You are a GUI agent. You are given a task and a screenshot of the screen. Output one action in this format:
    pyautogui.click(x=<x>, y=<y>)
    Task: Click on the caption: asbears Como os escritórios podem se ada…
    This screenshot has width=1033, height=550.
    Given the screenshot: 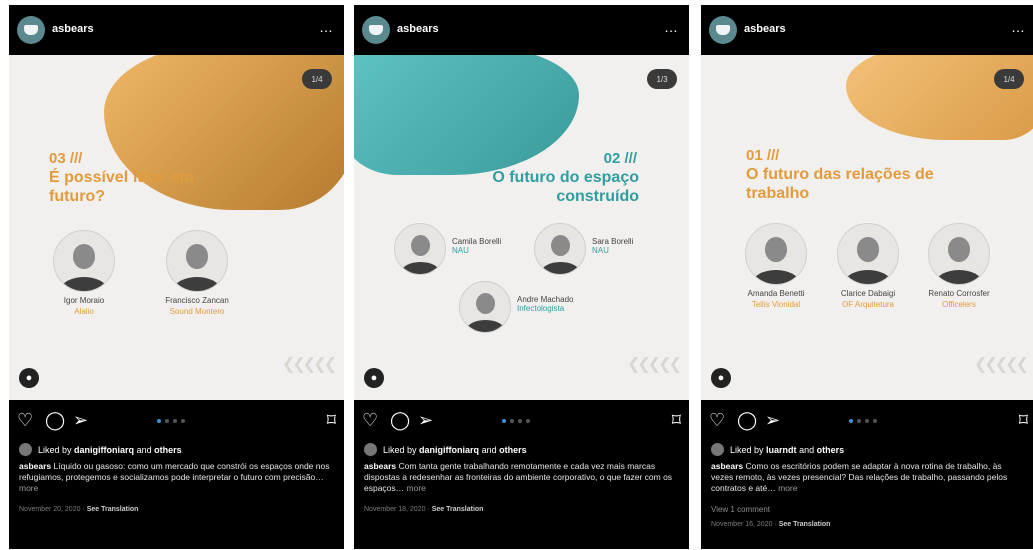 What is the action you would take?
    pyautogui.click(x=868, y=477)
    